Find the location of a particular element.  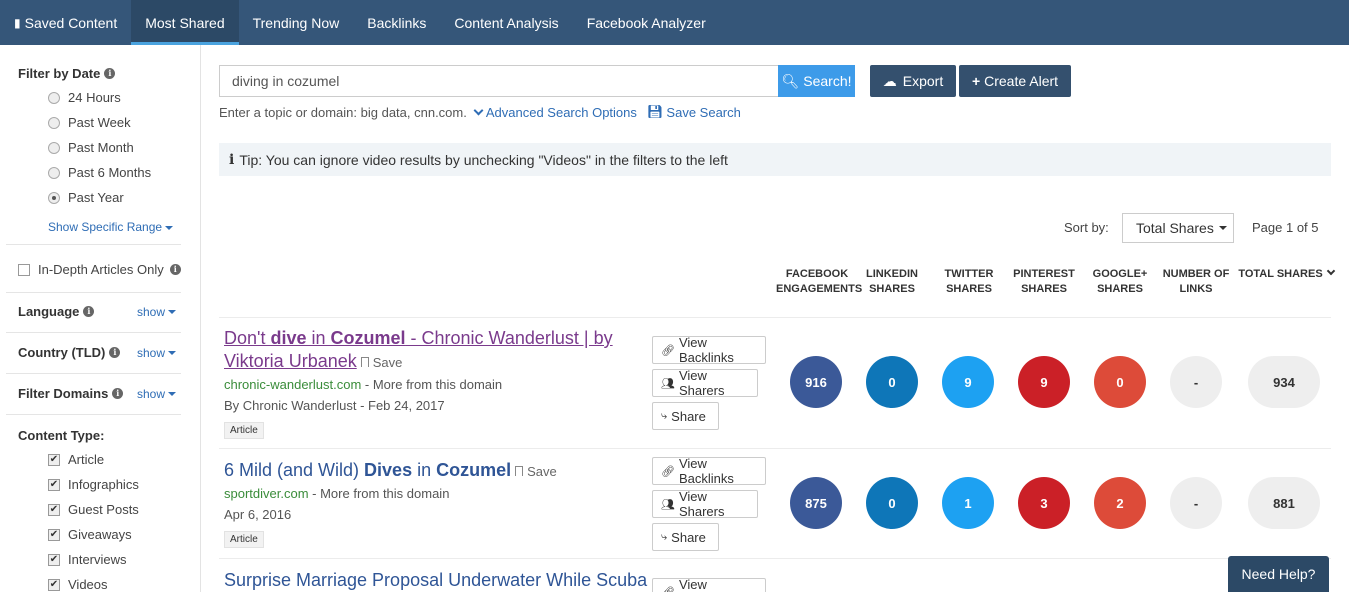

content-type-interviews: ✔ Interviews is located at coordinates (87, 559).